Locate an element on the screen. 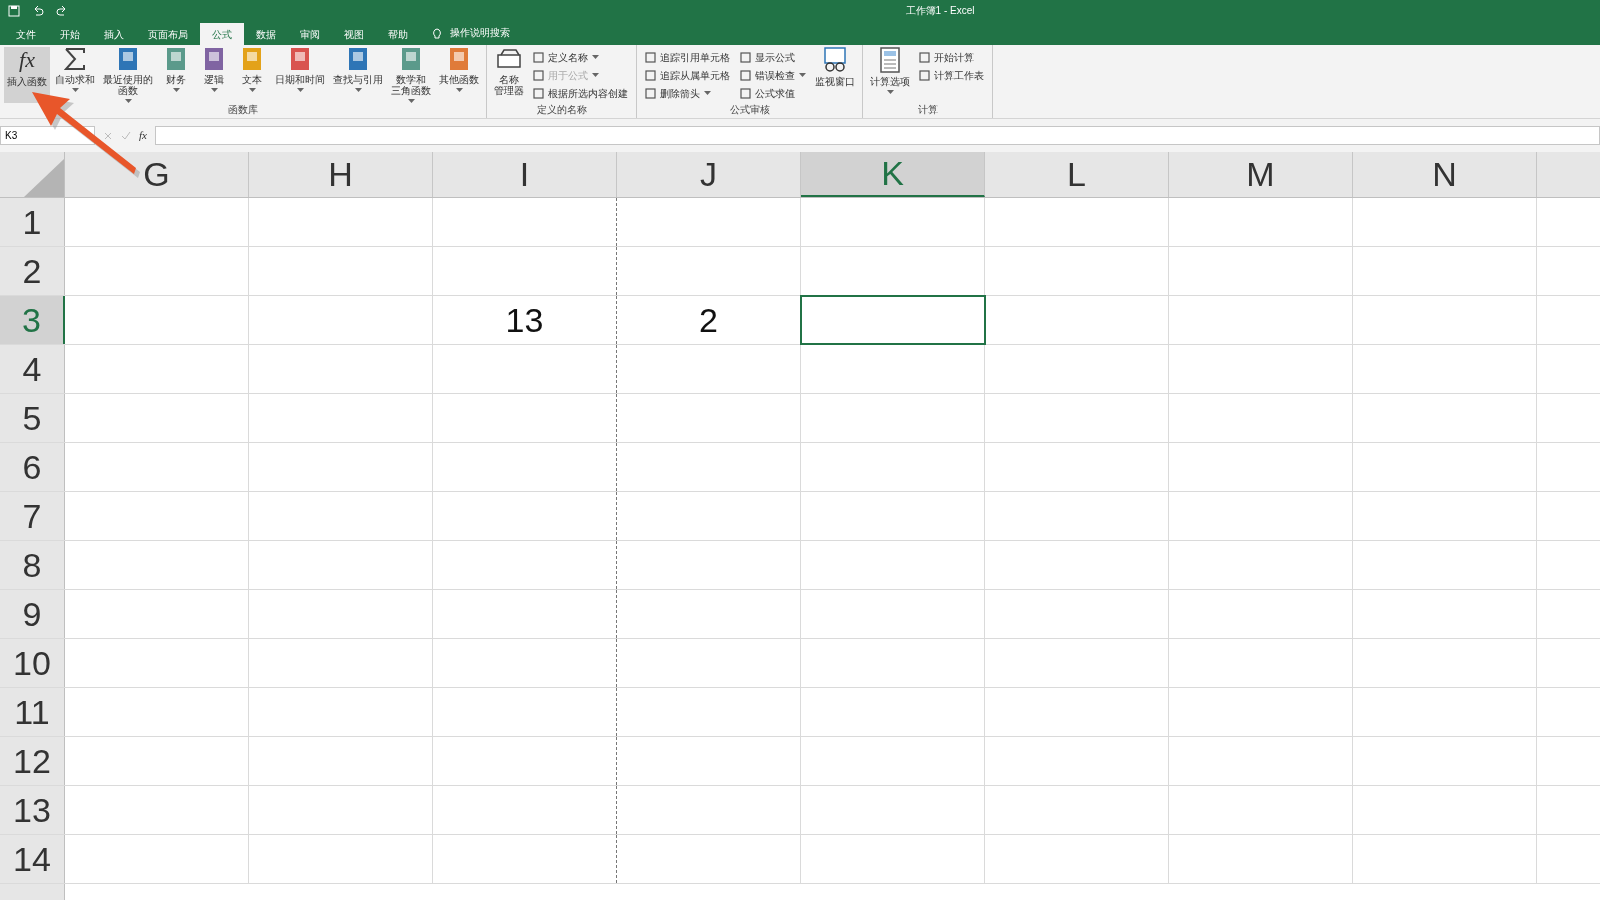 Image resolution: width=1600 pixels, height=900 pixels. lightbulb-icon is located at coordinates (437, 34).